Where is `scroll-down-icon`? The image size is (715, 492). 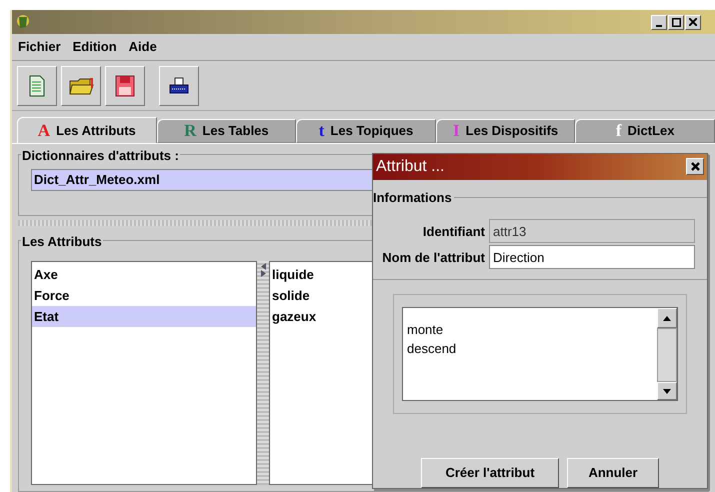
scroll-down-icon is located at coordinates (667, 391).